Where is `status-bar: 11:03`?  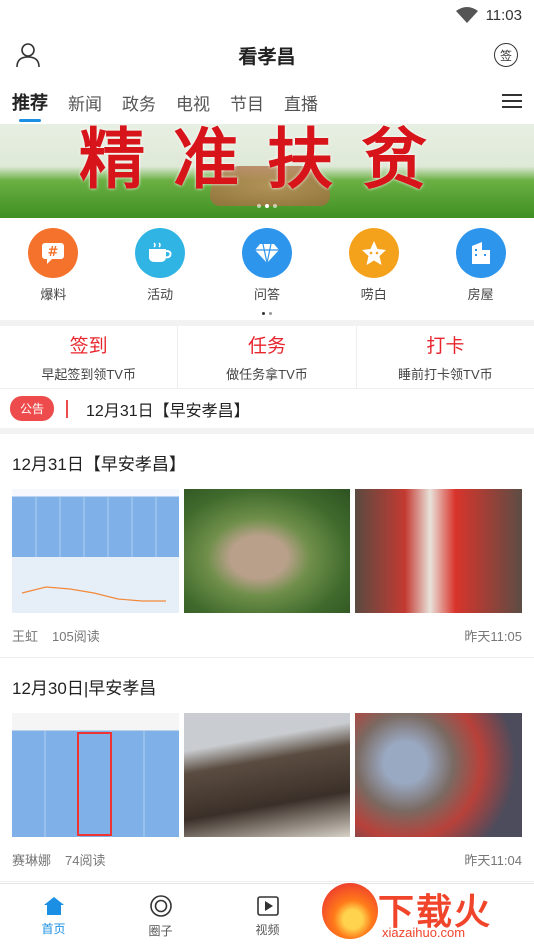
status-bar: 11:03 is located at coordinates (267, 15).